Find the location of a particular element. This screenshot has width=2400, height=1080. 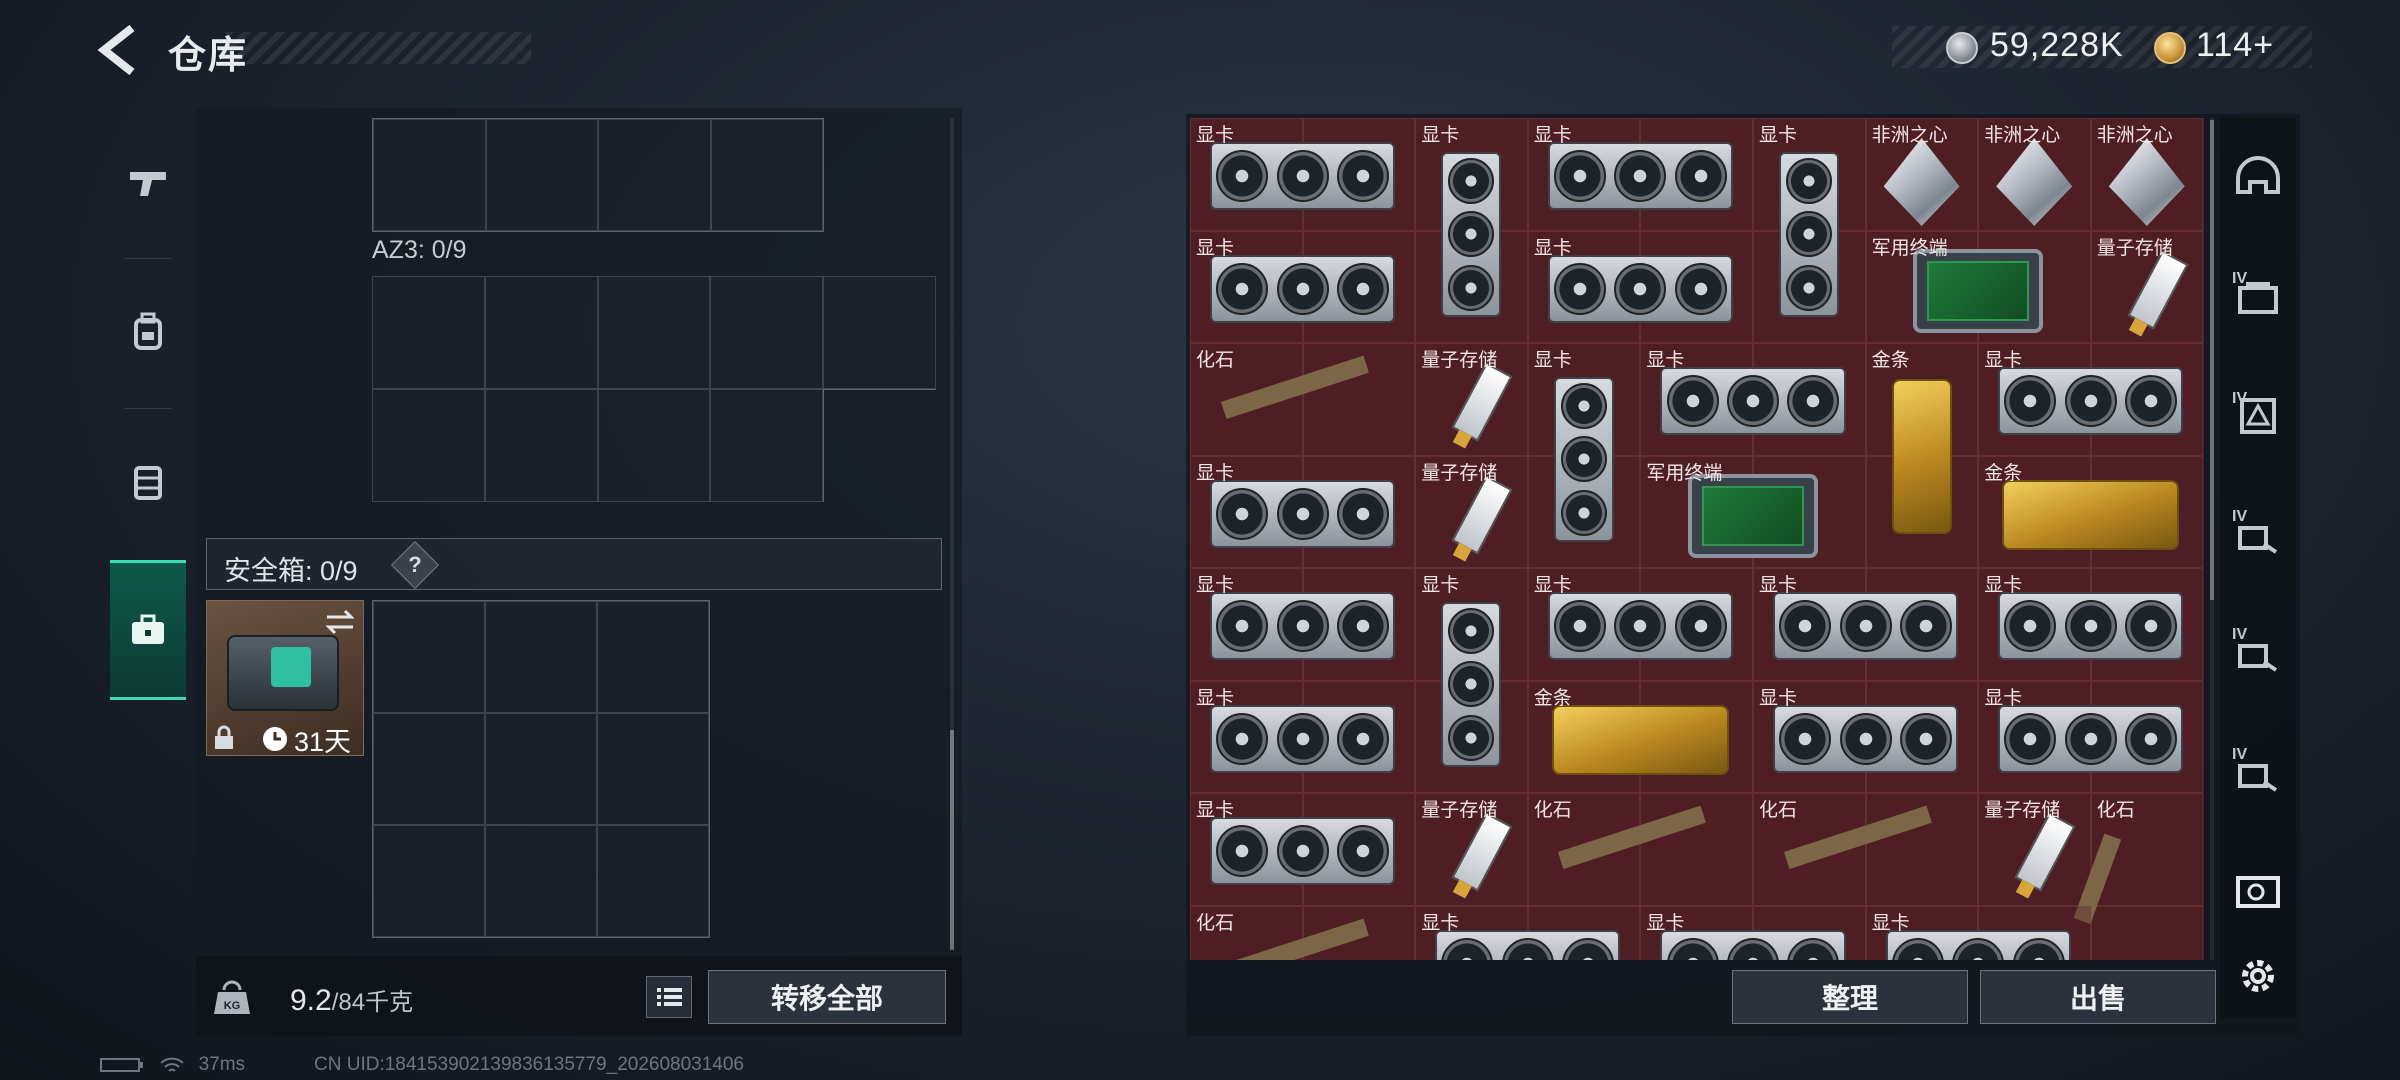

tab-helmet is located at coordinates (2258, 178).